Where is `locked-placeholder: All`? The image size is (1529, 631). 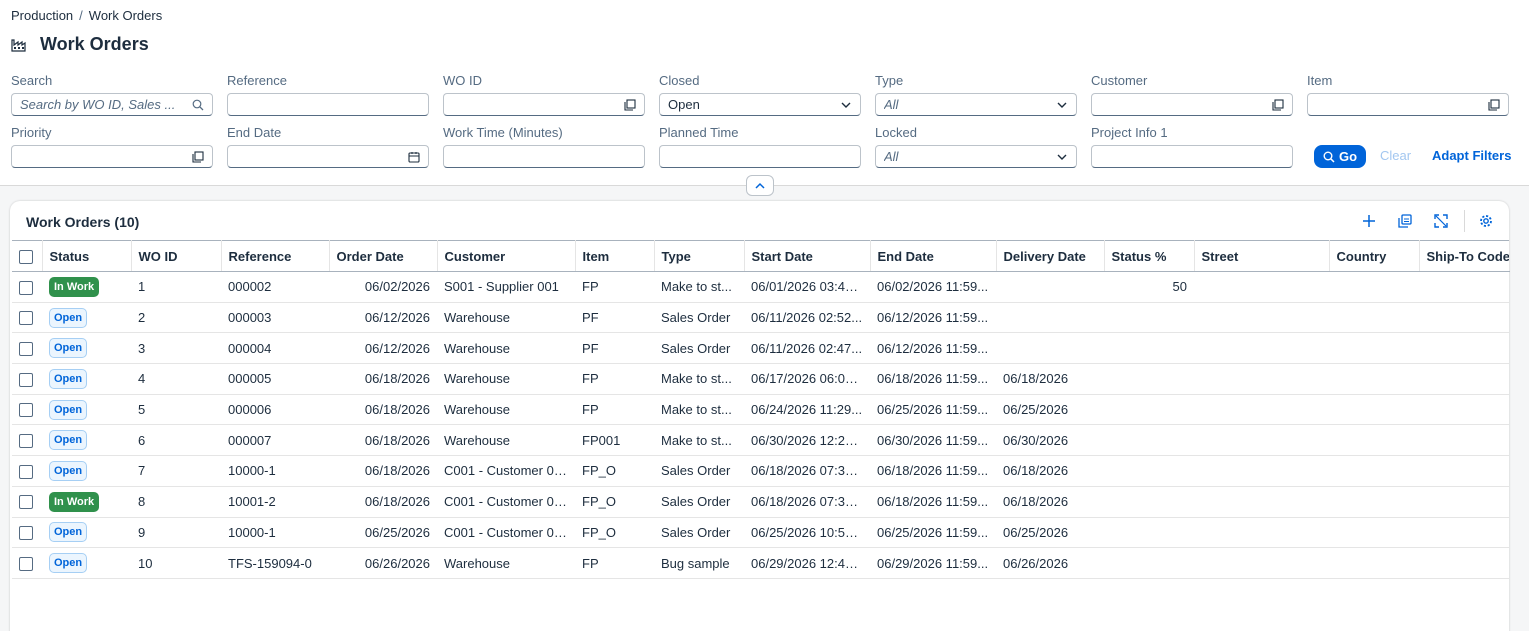 locked-placeholder: All is located at coordinates (891, 156).